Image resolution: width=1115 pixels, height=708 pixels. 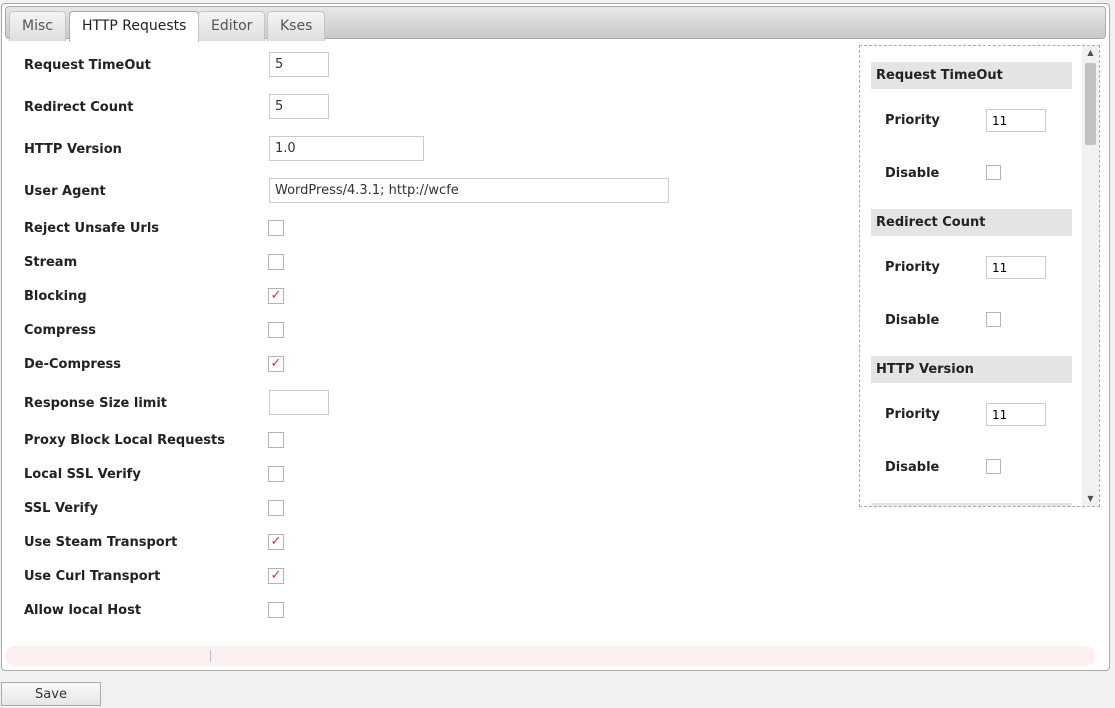 I want to click on priority-section-title: HTTP Version, so click(x=971, y=369).